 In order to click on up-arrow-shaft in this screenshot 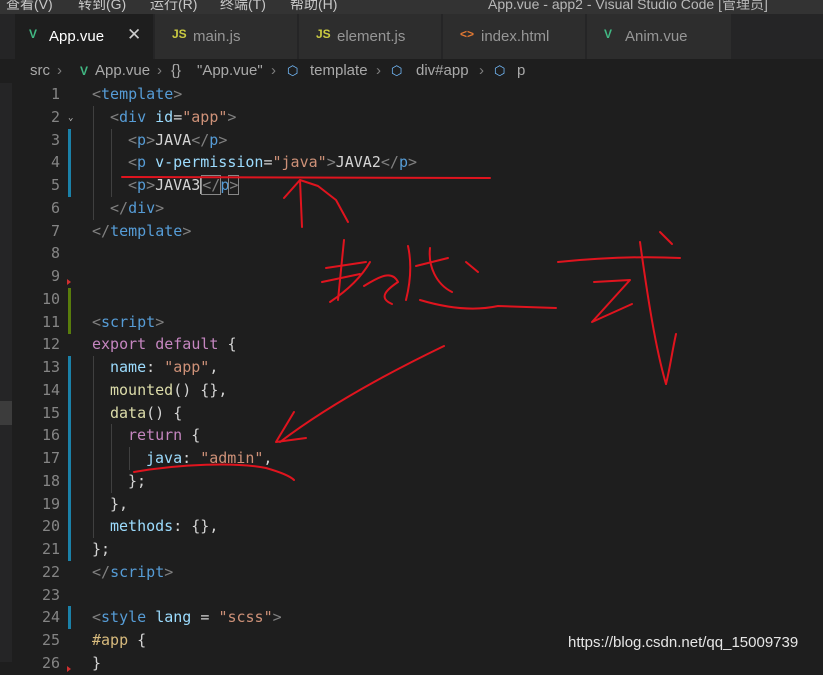, I will do `click(301, 203)`.